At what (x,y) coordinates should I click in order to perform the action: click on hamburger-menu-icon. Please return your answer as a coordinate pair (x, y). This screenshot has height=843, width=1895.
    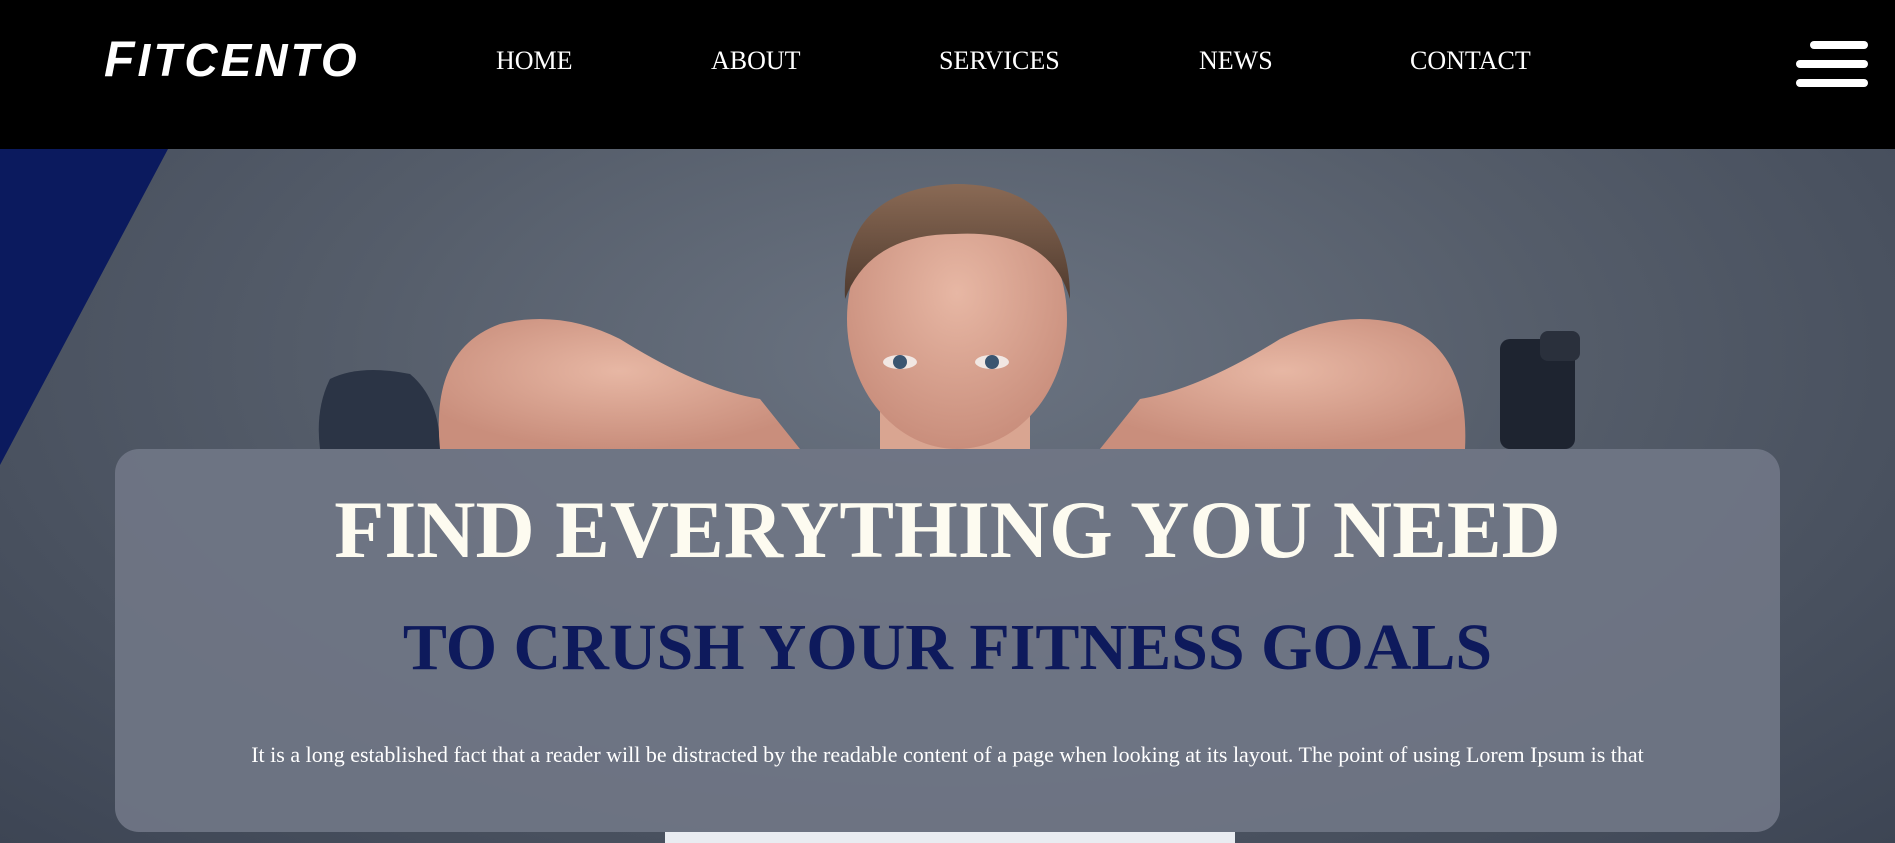
    Looking at the image, I should click on (1832, 64).